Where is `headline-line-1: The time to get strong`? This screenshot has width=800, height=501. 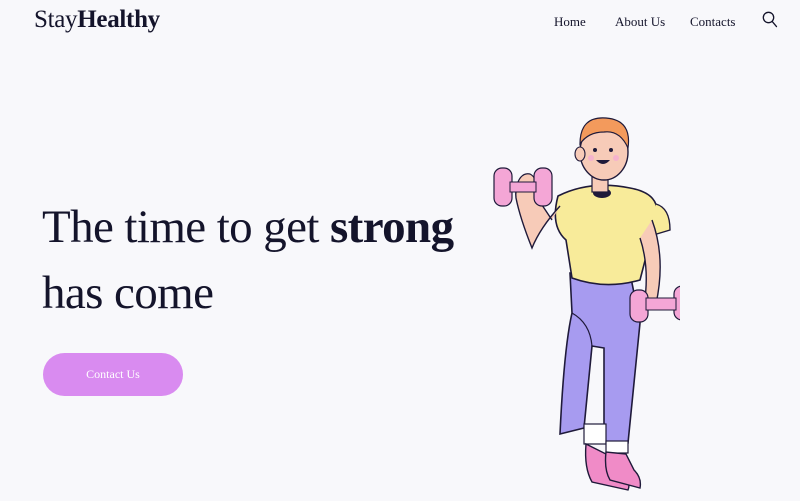 headline-line-1: The time to get strong is located at coordinates (248, 227).